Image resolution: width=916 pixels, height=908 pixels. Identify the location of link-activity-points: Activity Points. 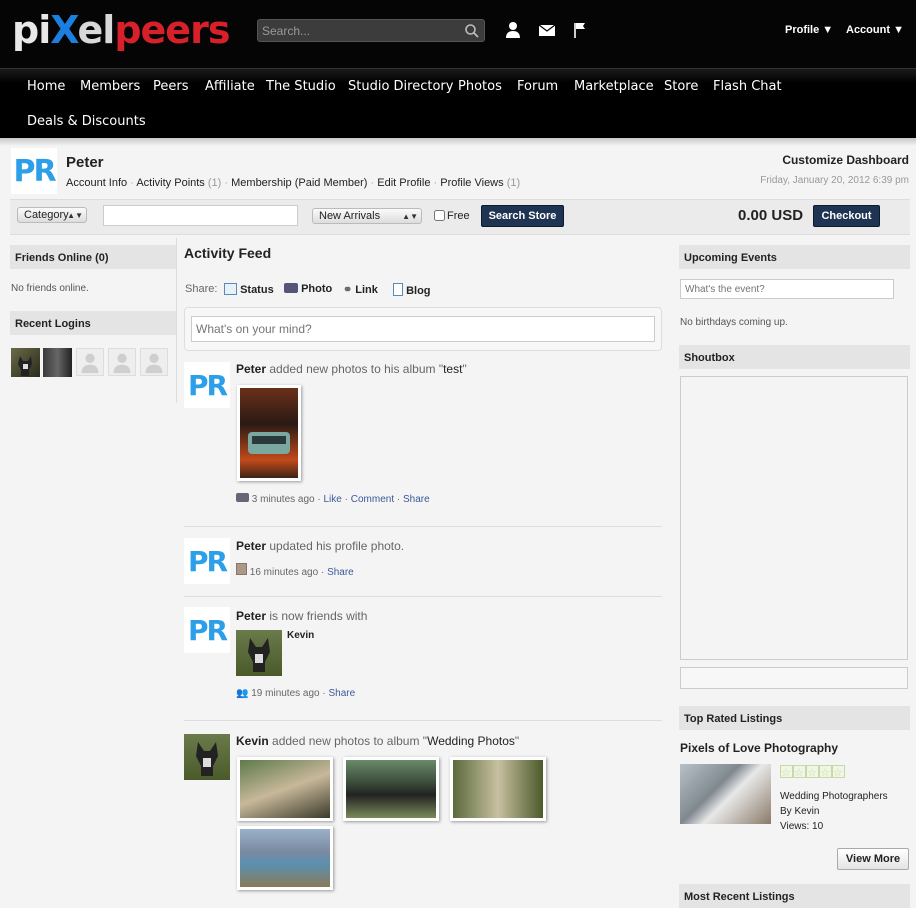
(170, 183).